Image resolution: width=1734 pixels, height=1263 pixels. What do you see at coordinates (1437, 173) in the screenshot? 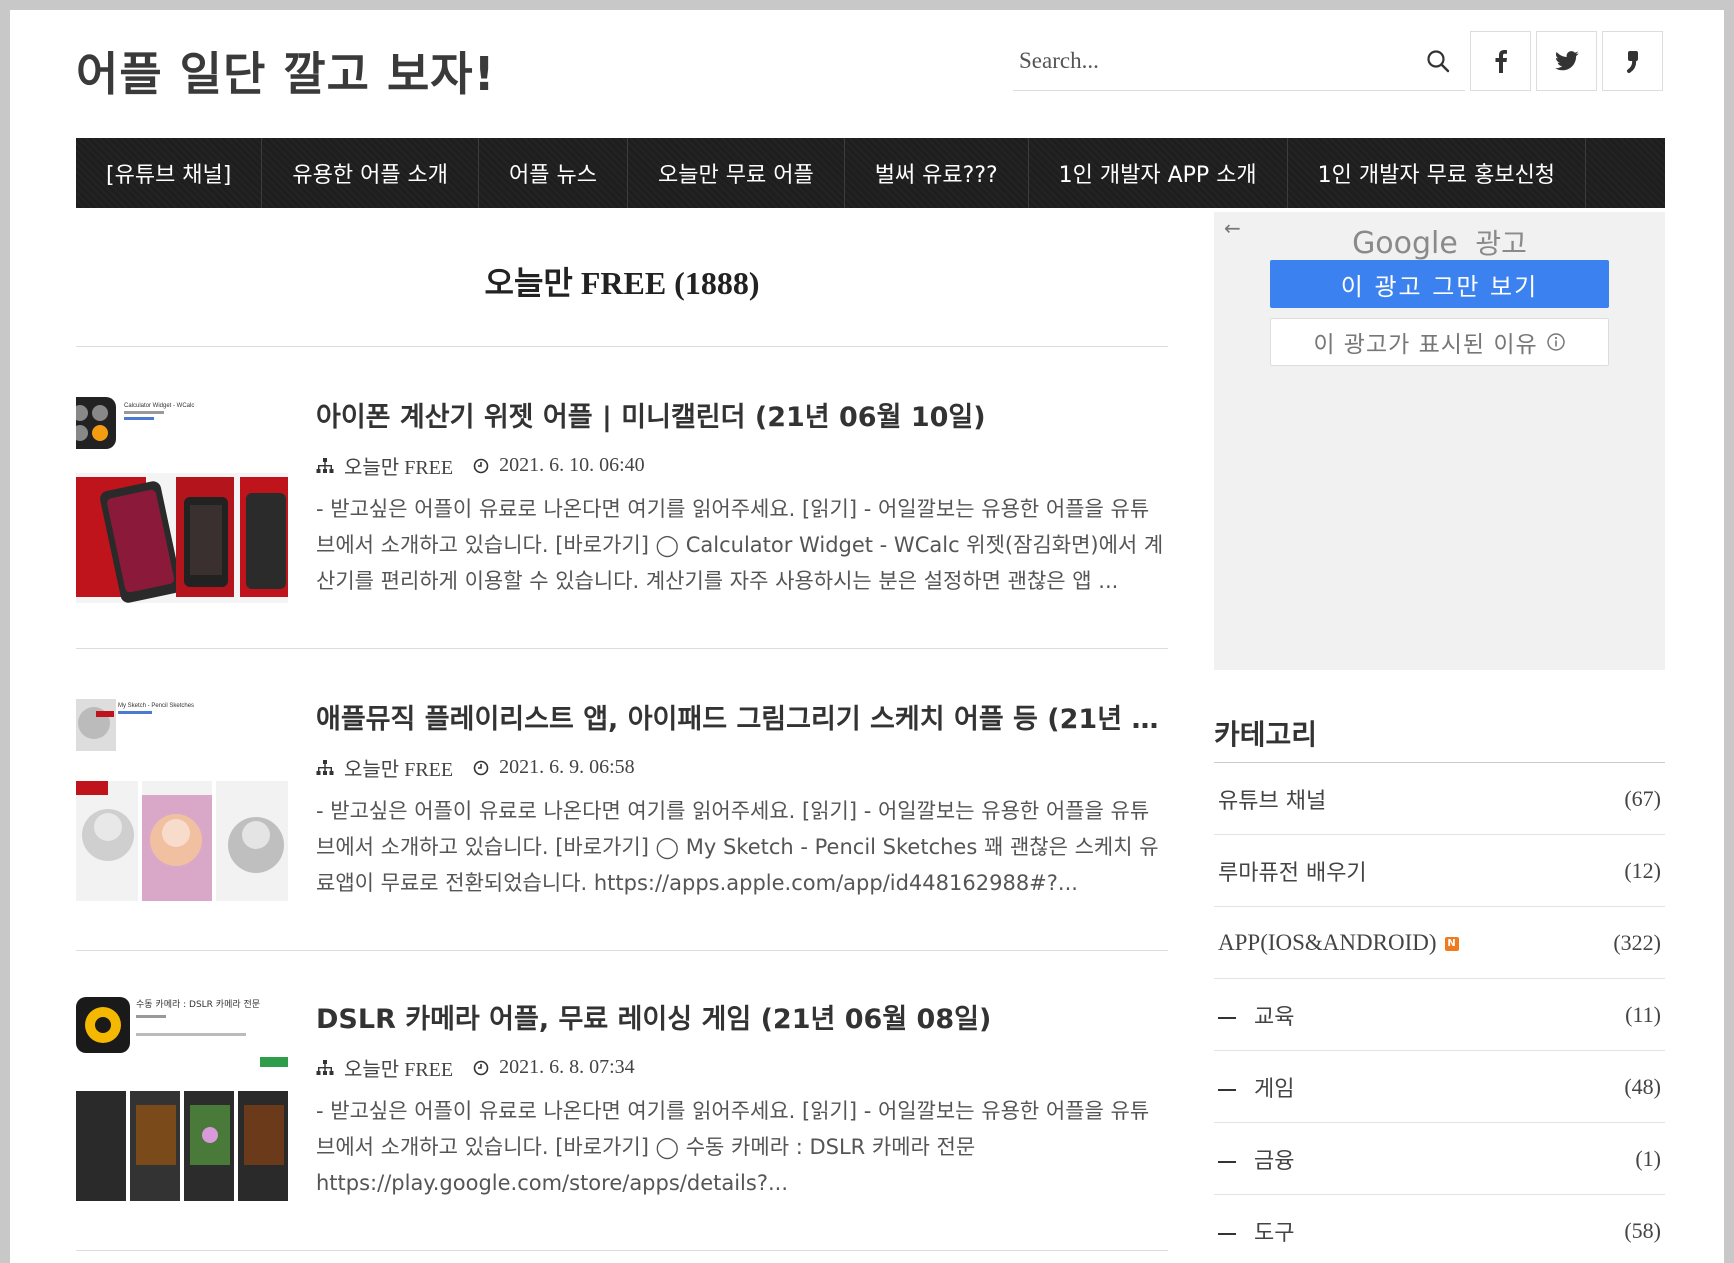
I see `nav-item-indie-promo: 1인 개발자 무료 홍보신청` at bounding box center [1437, 173].